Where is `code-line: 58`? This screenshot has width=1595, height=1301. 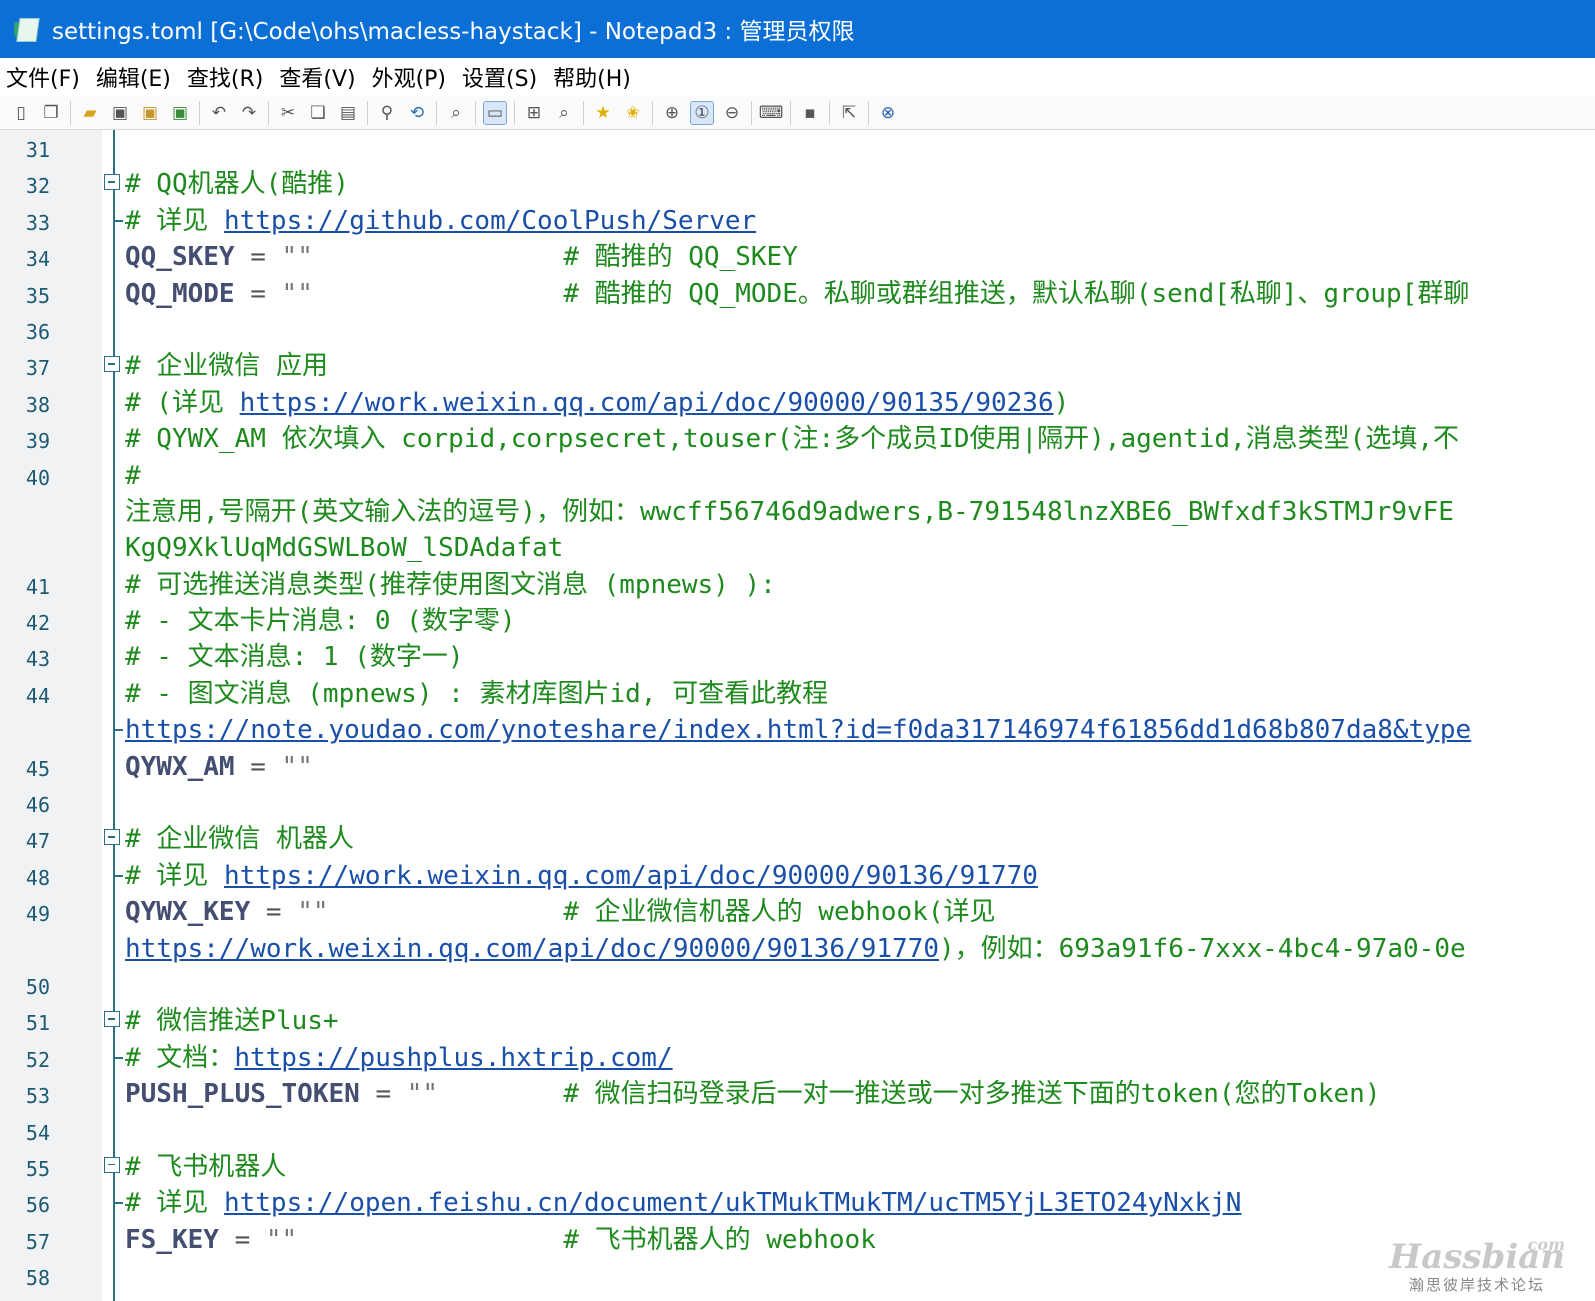
code-line: 58 is located at coordinates (797, 1276).